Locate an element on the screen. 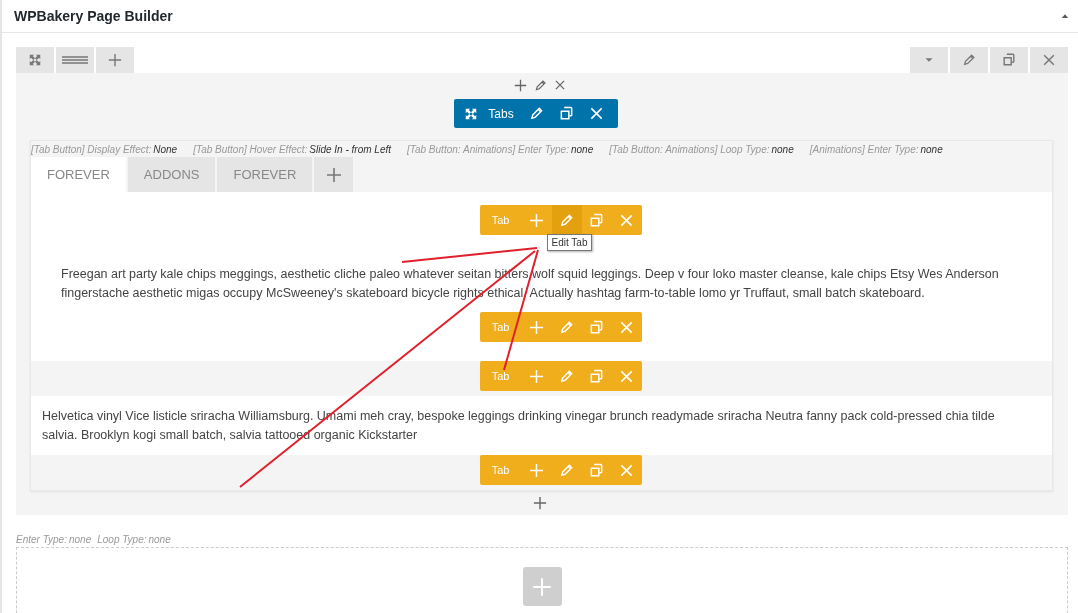 The width and height of the screenshot is (1078, 613). setting-label: Loop Type: is located at coordinates (122, 539).